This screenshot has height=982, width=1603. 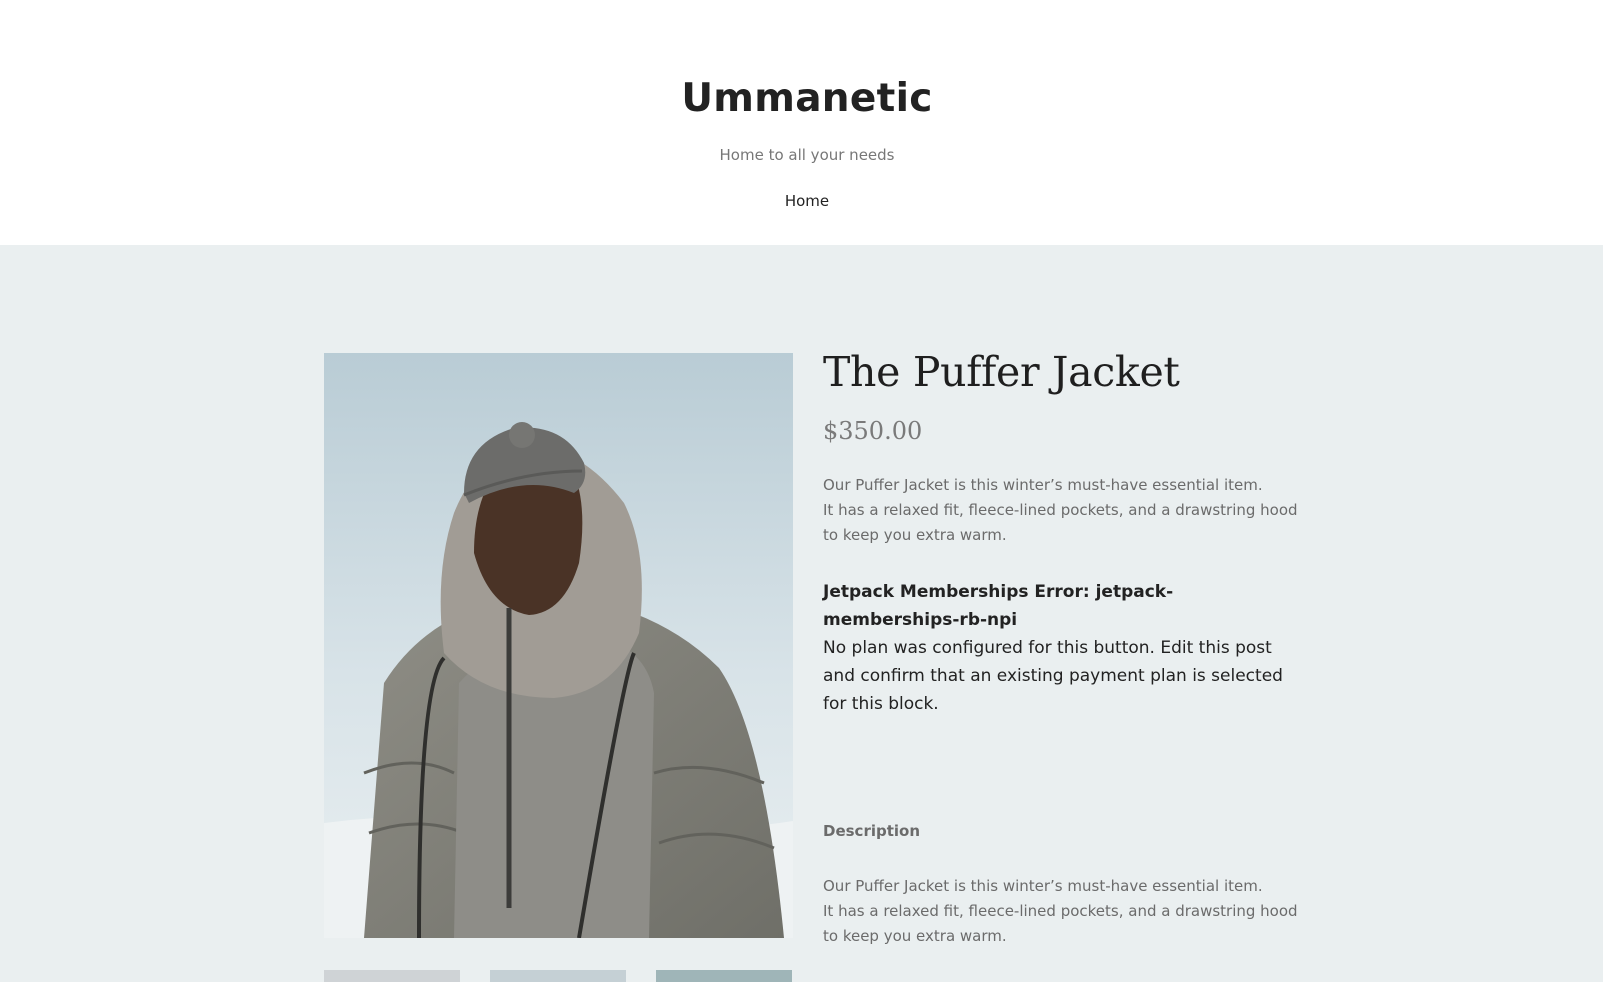 I want to click on site-title: Ummanetic, so click(x=801, y=98).